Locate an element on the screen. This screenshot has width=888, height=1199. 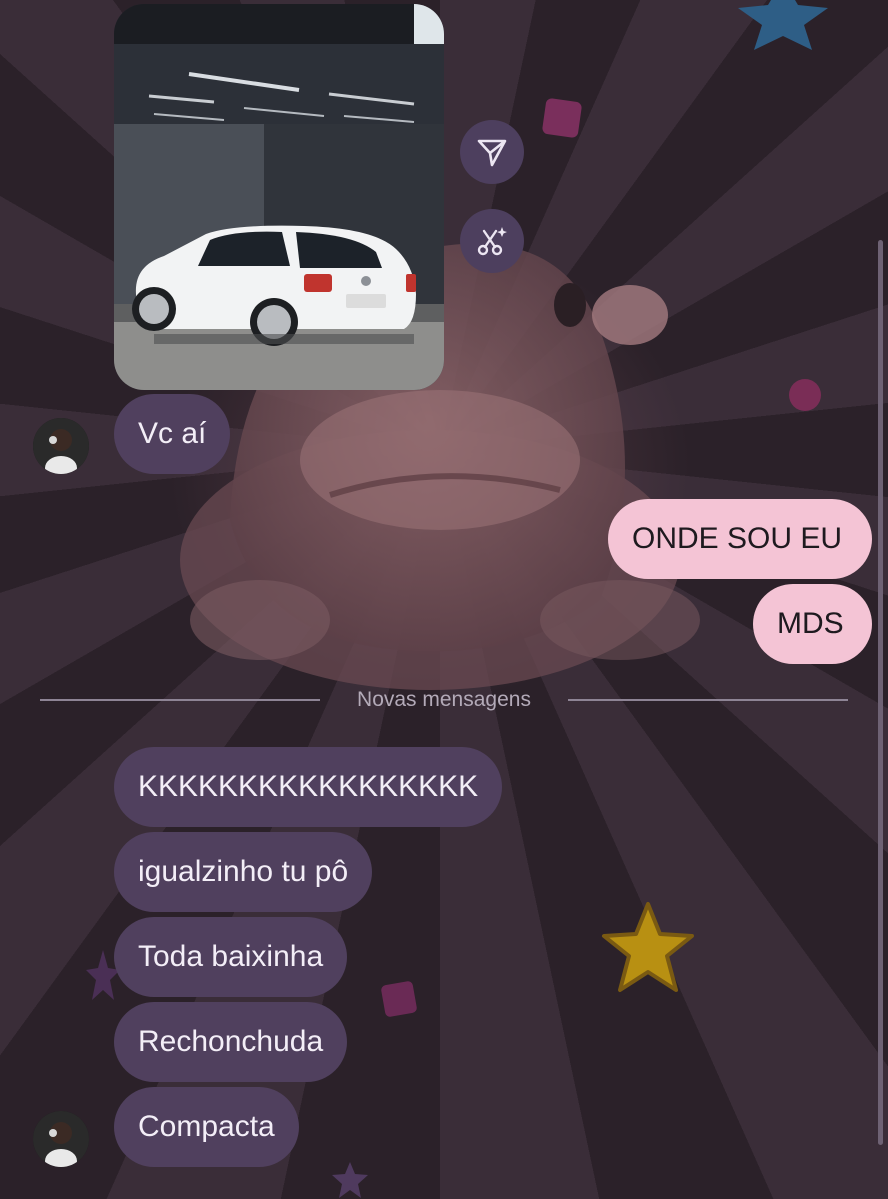
message-bubble-incoming: Rechonchuda is located at coordinates (231, 1042).